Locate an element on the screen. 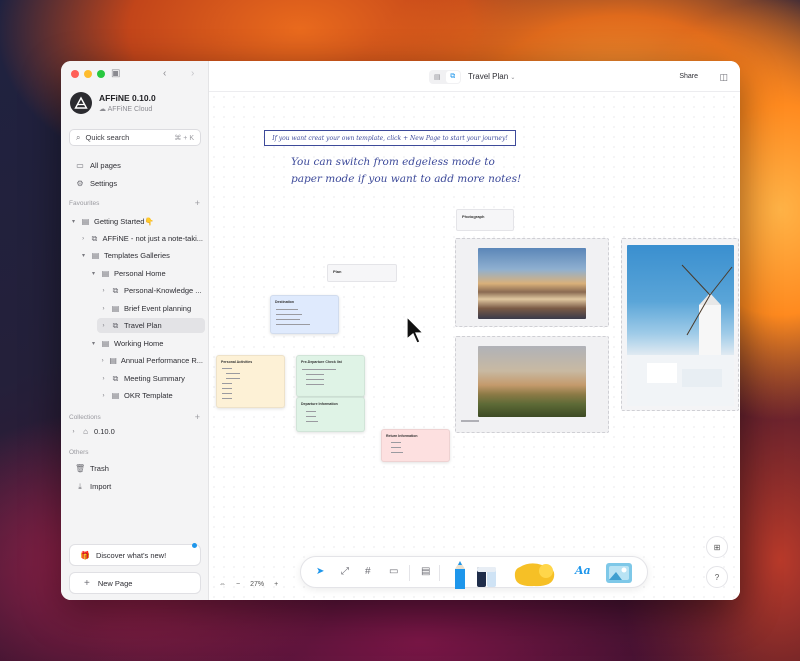 The height and width of the screenshot is (661, 800). note-destination: Destination is located at coordinates (304, 314).